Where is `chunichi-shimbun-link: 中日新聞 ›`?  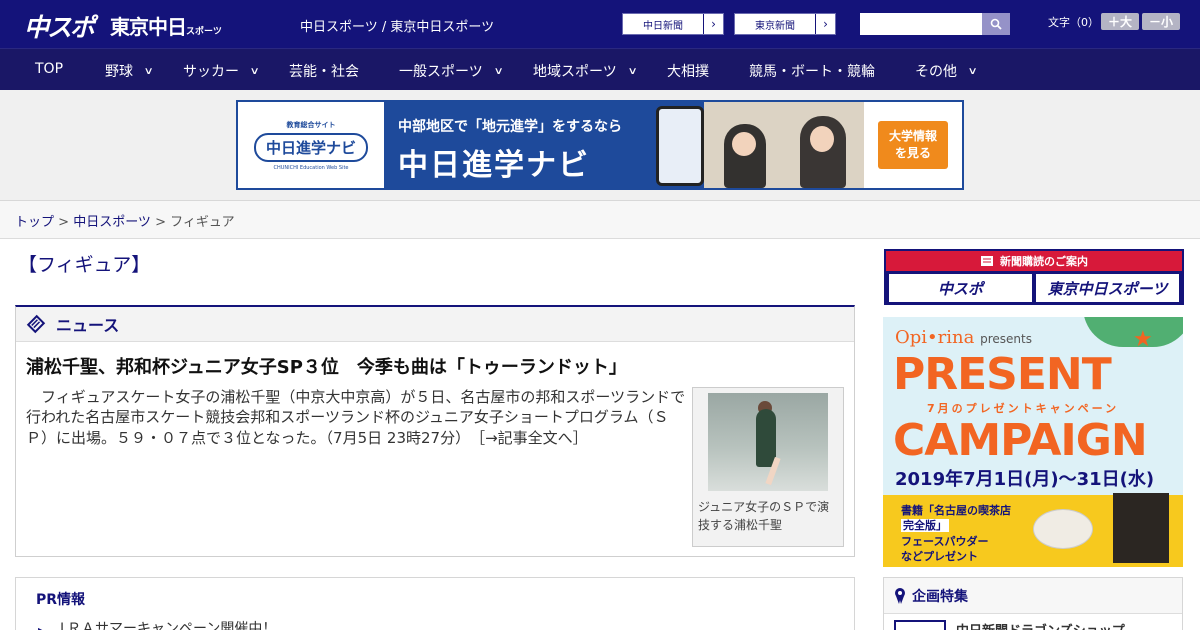
chunichi-shimbun-link: 中日新聞 › is located at coordinates (673, 24).